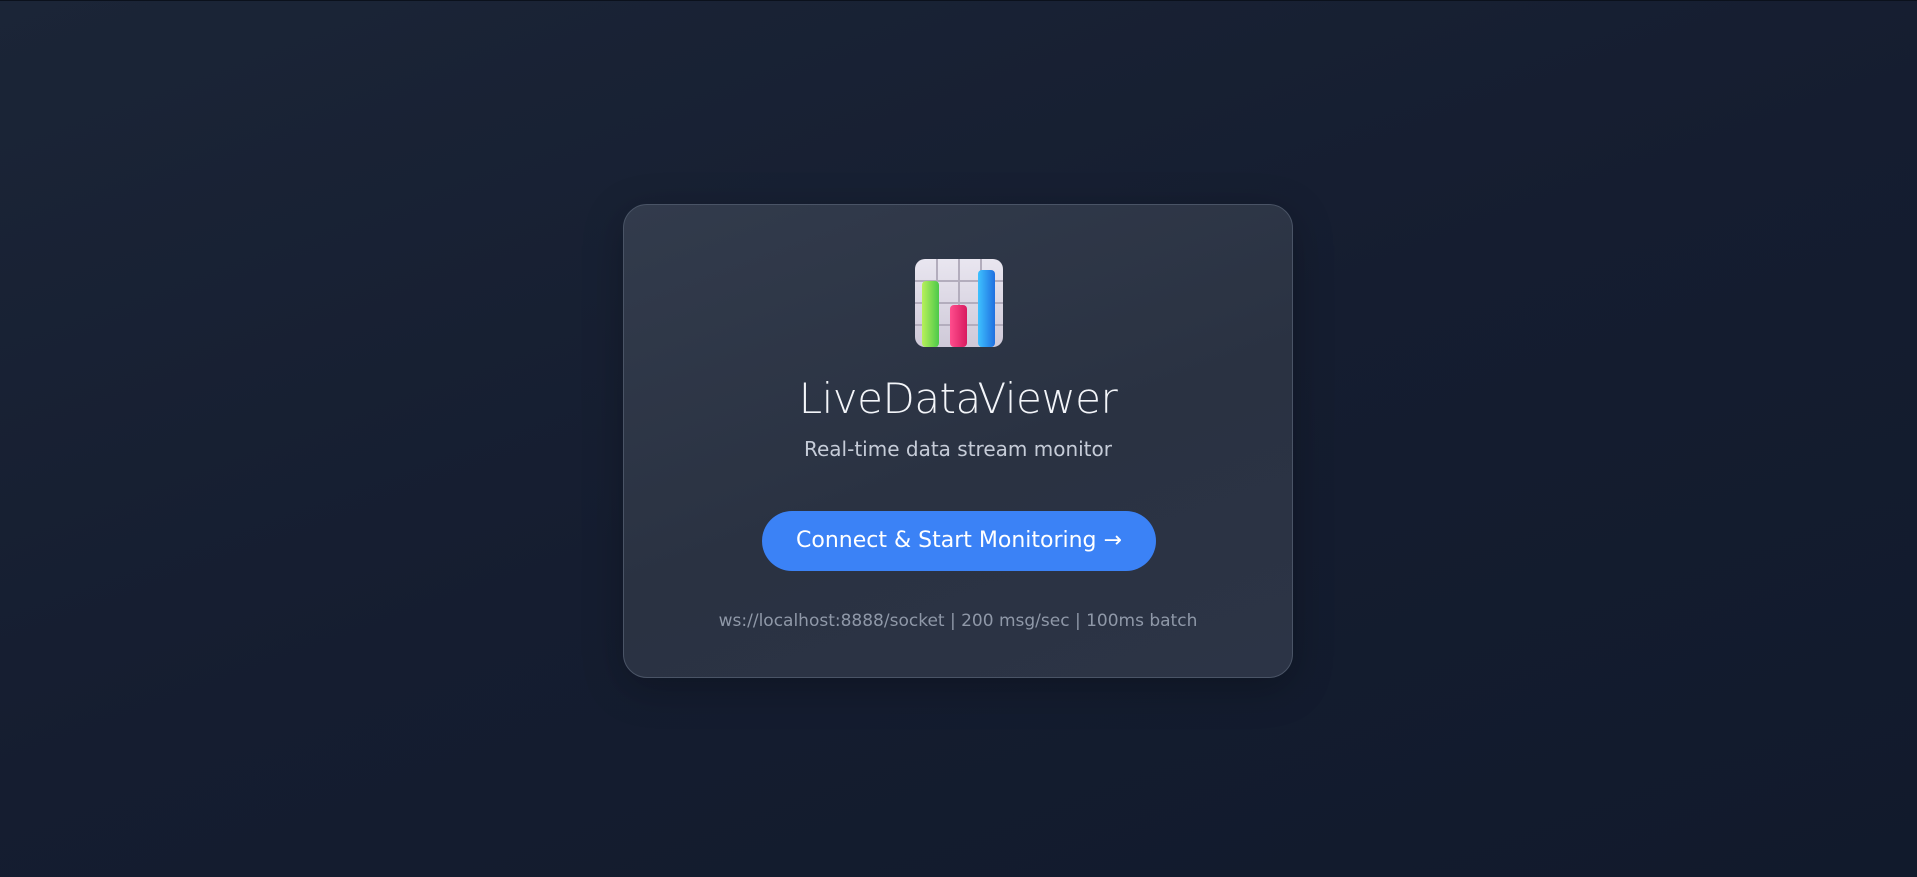 The height and width of the screenshot is (877, 1917). Describe the element at coordinates (958, 449) in the screenshot. I see `app-subtitle: Real-time data stream monitor` at that location.